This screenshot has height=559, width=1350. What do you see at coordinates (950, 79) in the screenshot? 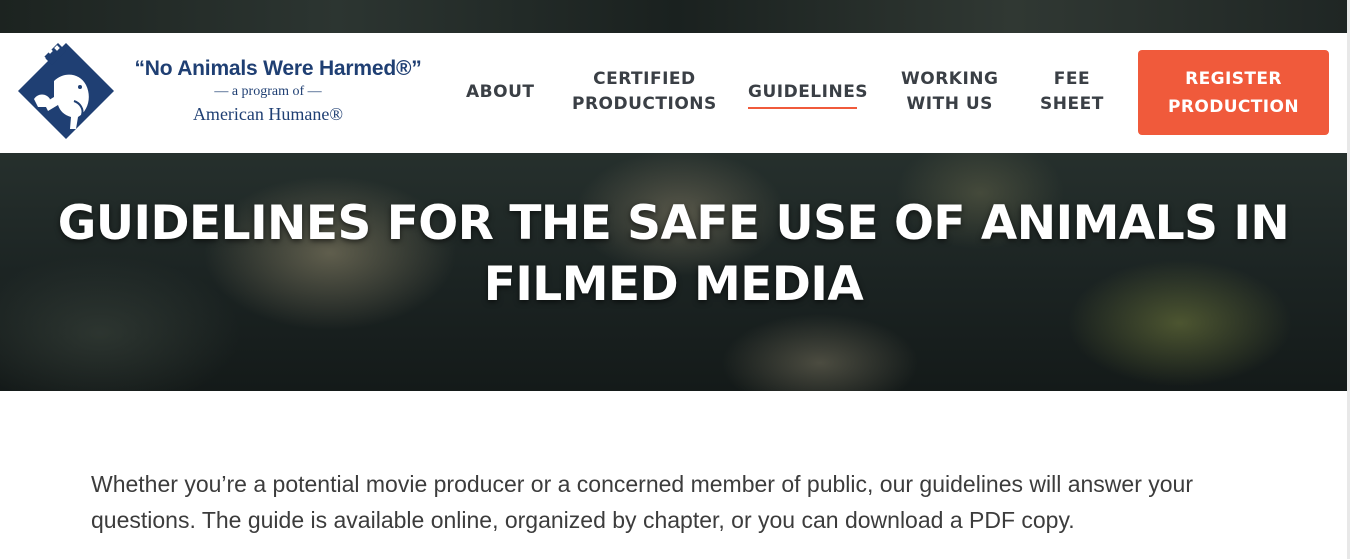
I see `nav-item-label: WORKING` at bounding box center [950, 79].